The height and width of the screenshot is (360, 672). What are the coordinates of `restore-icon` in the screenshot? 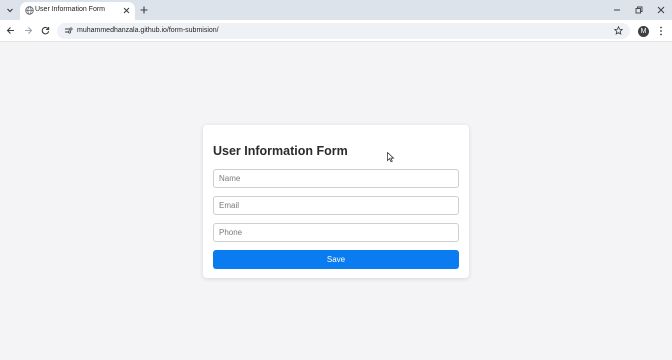 It's located at (638, 9).